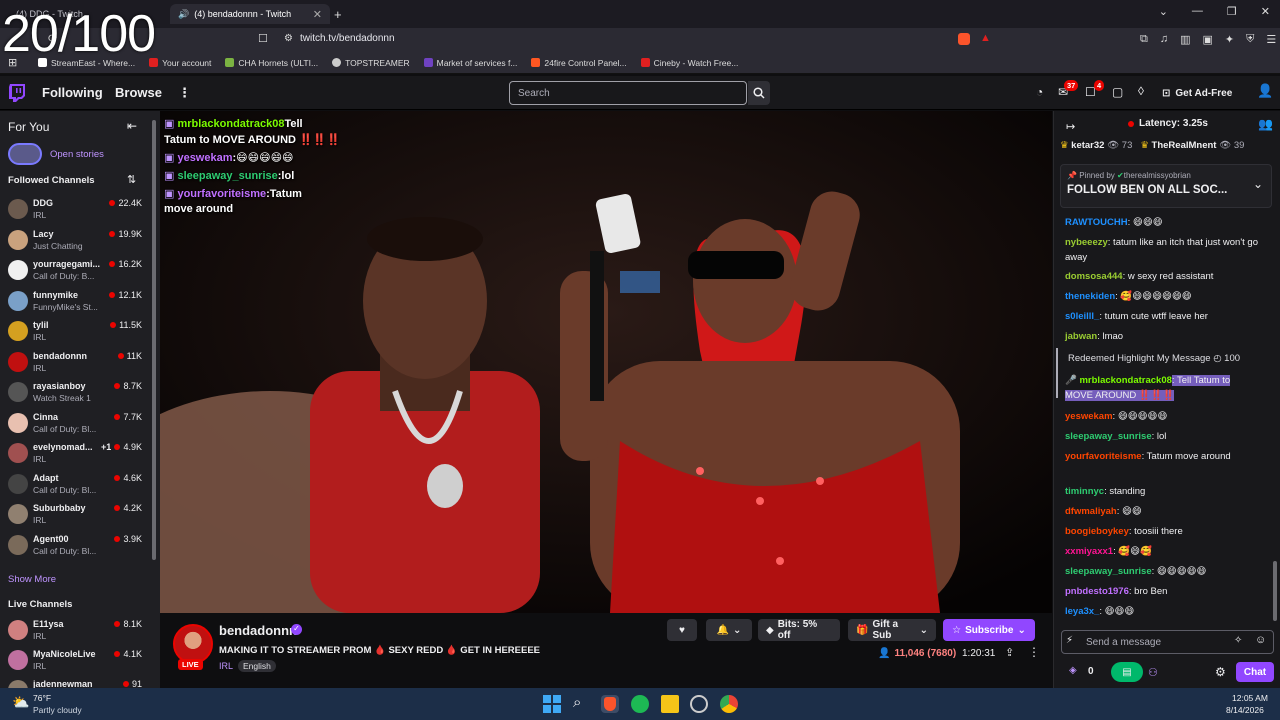  I want to click on wallet-icon: ▣, so click(1208, 39).